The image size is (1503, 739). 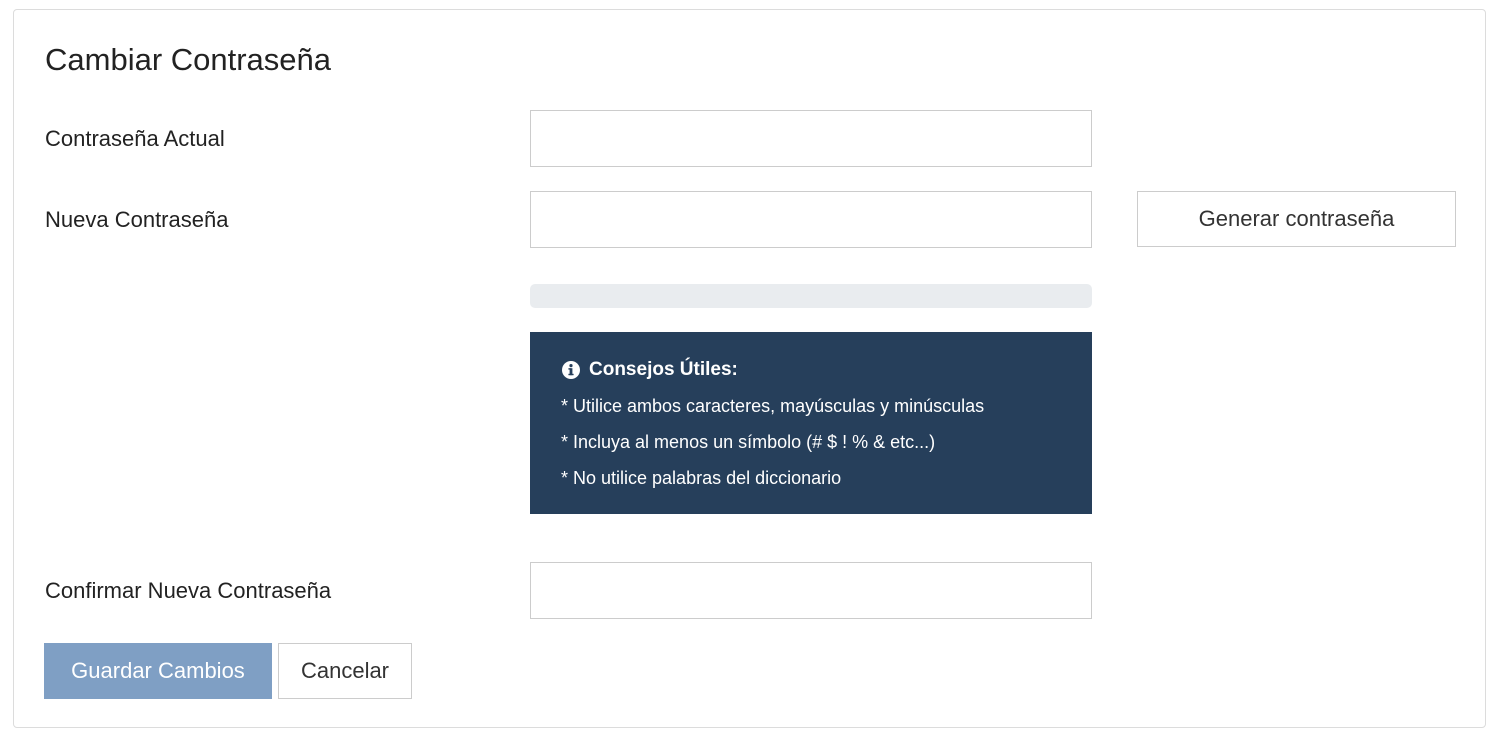 I want to click on info-circle-icon, so click(x=571, y=370).